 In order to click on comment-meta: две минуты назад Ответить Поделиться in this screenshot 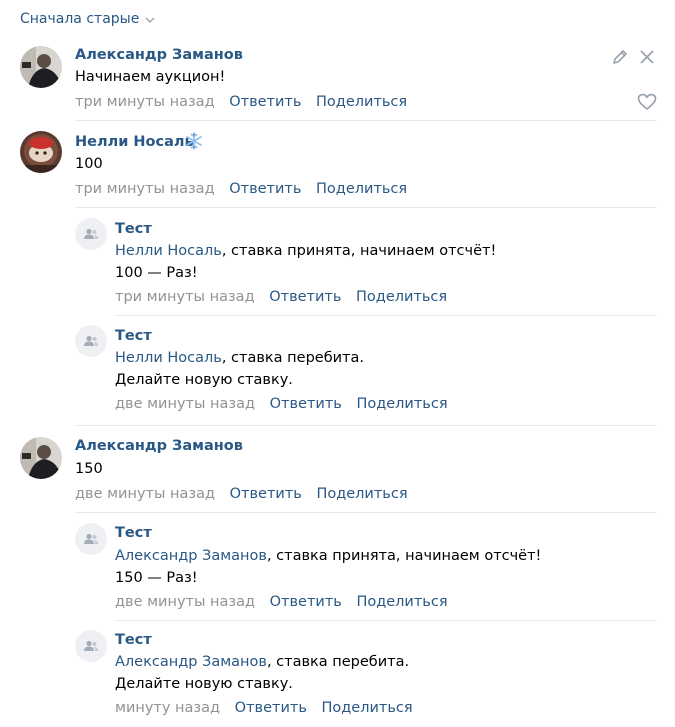, I will do `click(241, 494)`.